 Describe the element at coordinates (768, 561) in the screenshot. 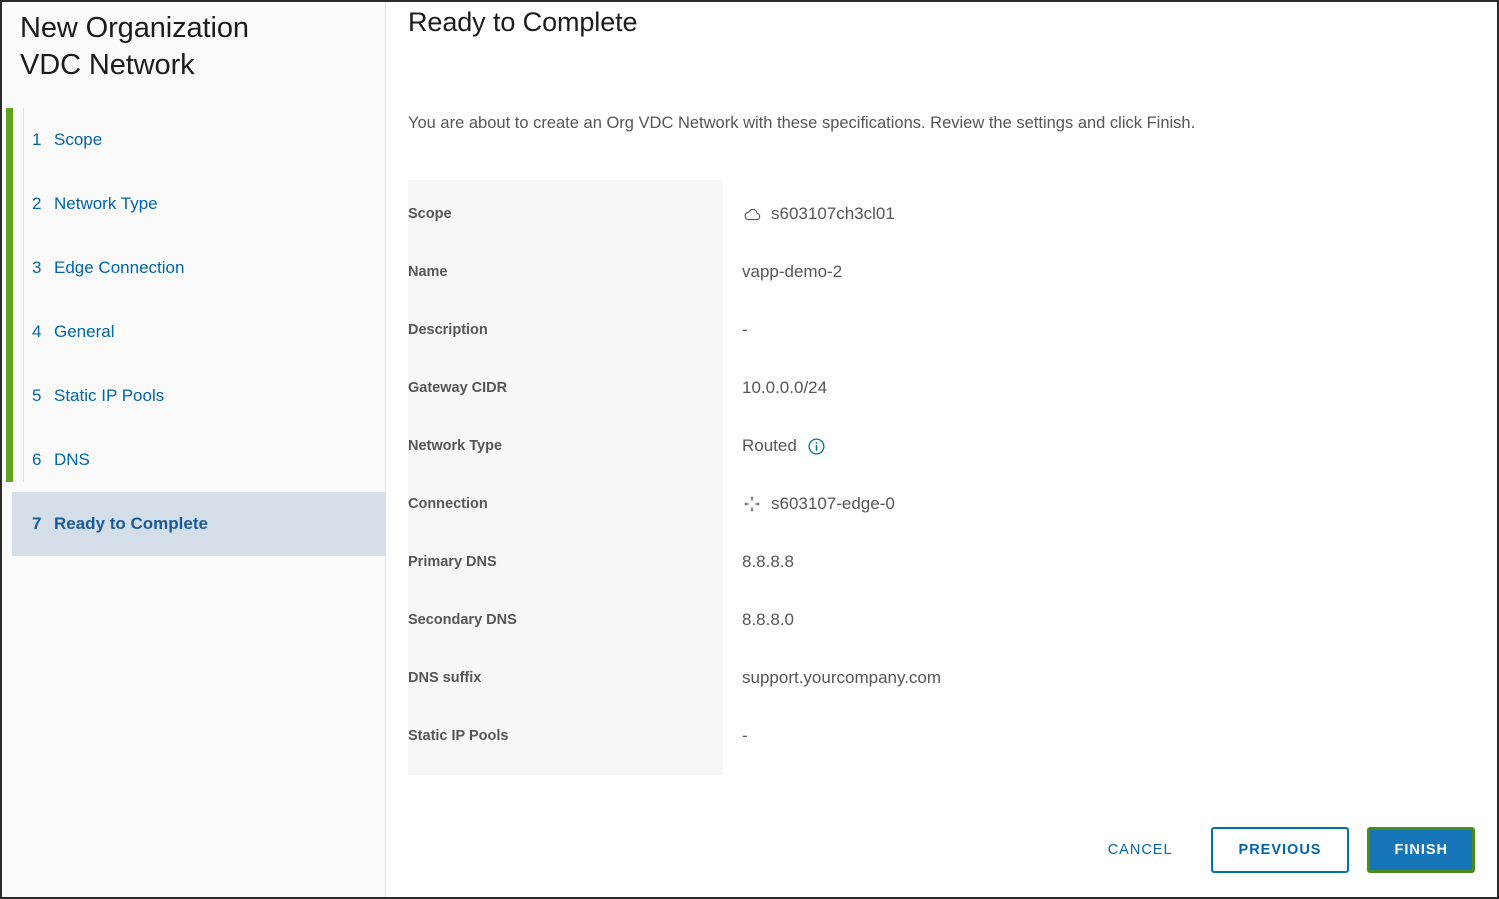

I see `summary-value: 8.8.8.8` at that location.